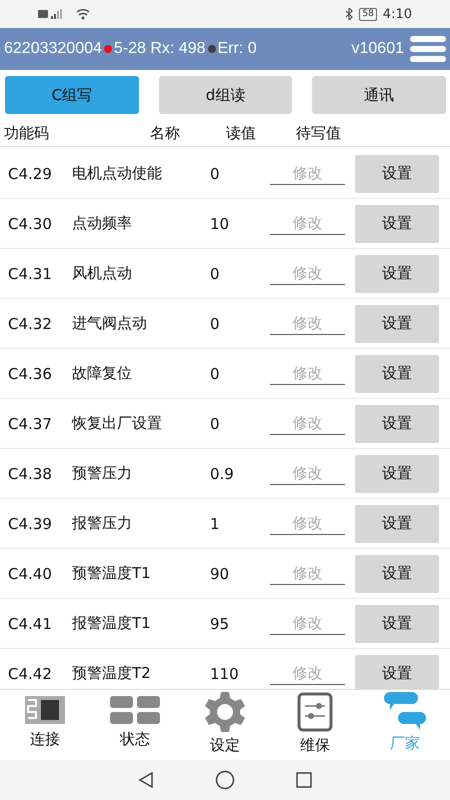 The image size is (450, 800). What do you see at coordinates (102, 523) in the screenshot?
I see `name-cell-text: 报警压力` at bounding box center [102, 523].